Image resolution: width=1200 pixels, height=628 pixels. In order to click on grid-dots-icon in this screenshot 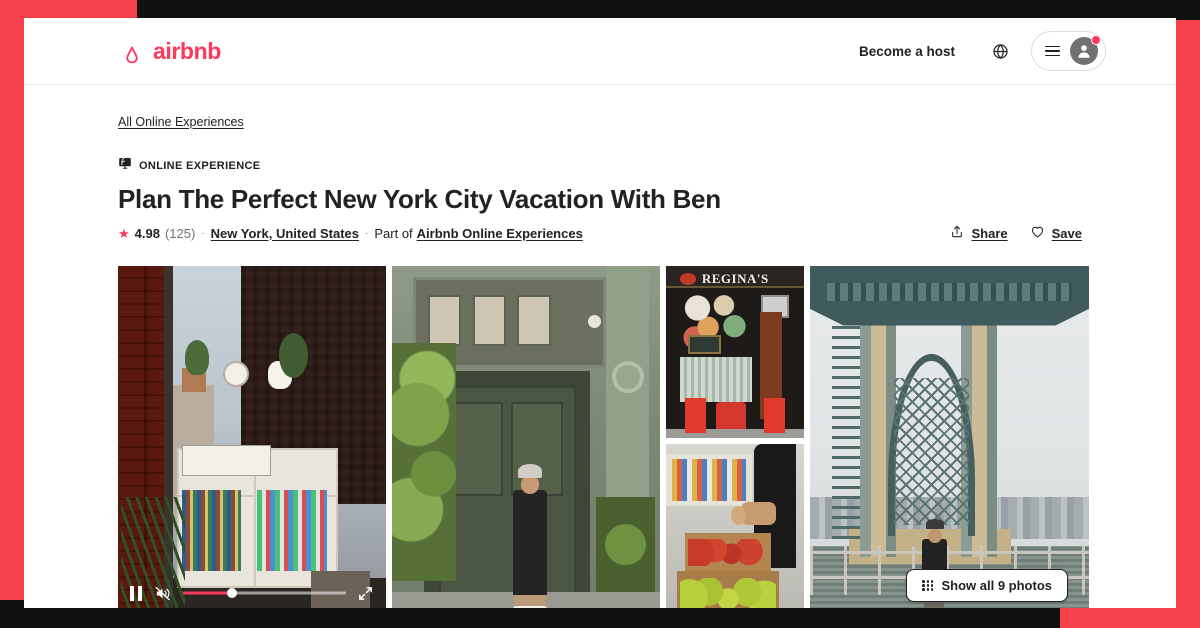, I will do `click(928, 585)`.